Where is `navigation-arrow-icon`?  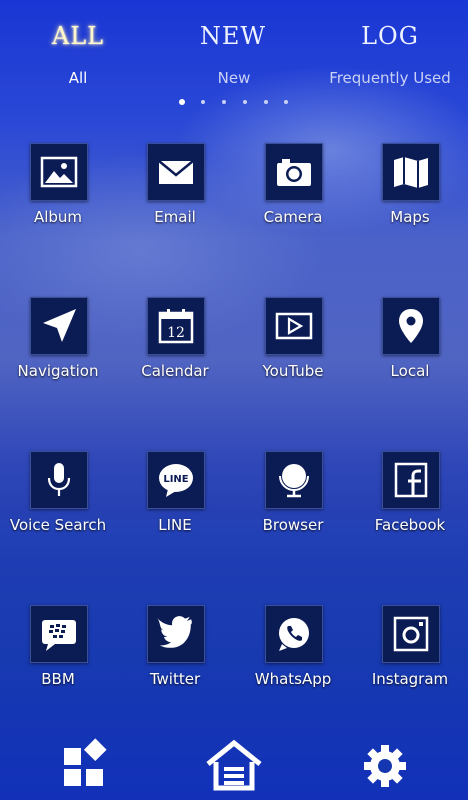
navigation-arrow-icon is located at coordinates (59, 325).